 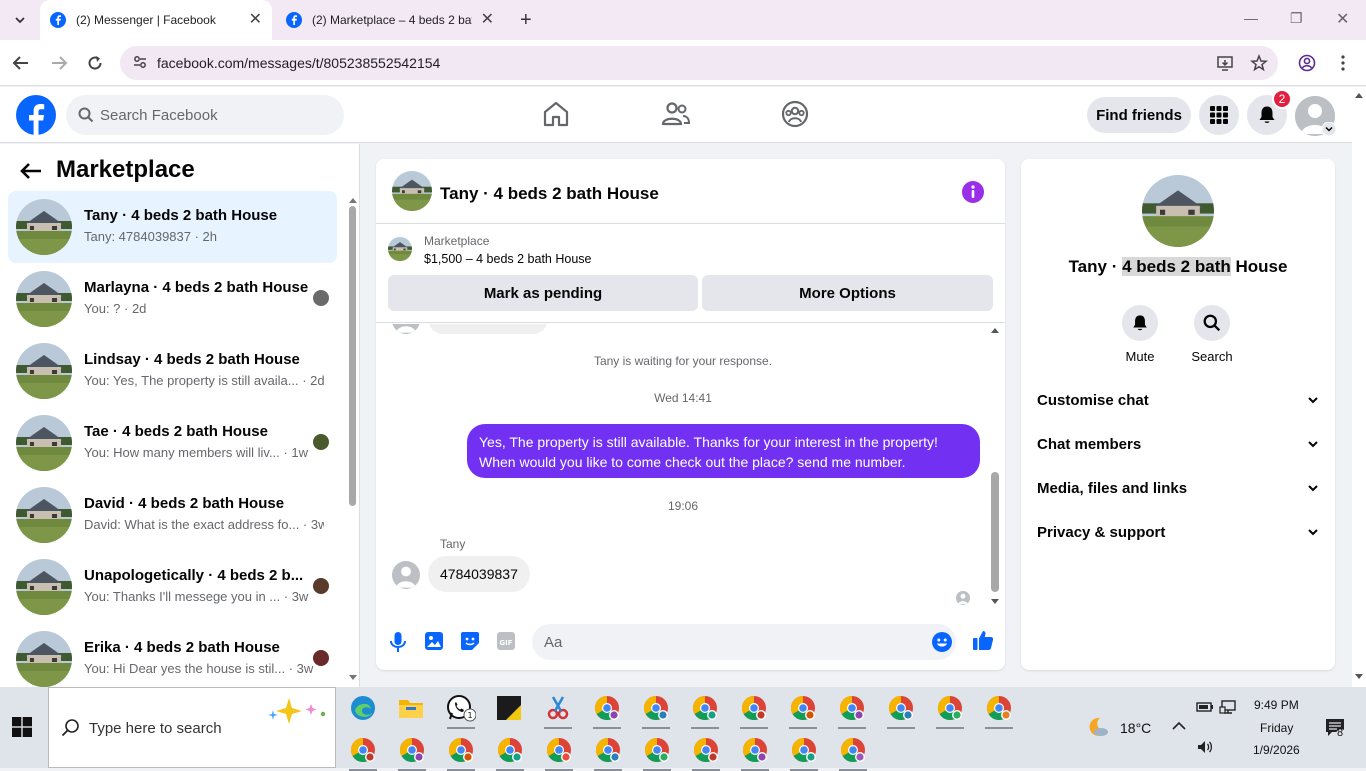 What do you see at coordinates (508, 259) in the screenshot?
I see `listing-price-title: $1,500 – 4 beds 2 bath House` at bounding box center [508, 259].